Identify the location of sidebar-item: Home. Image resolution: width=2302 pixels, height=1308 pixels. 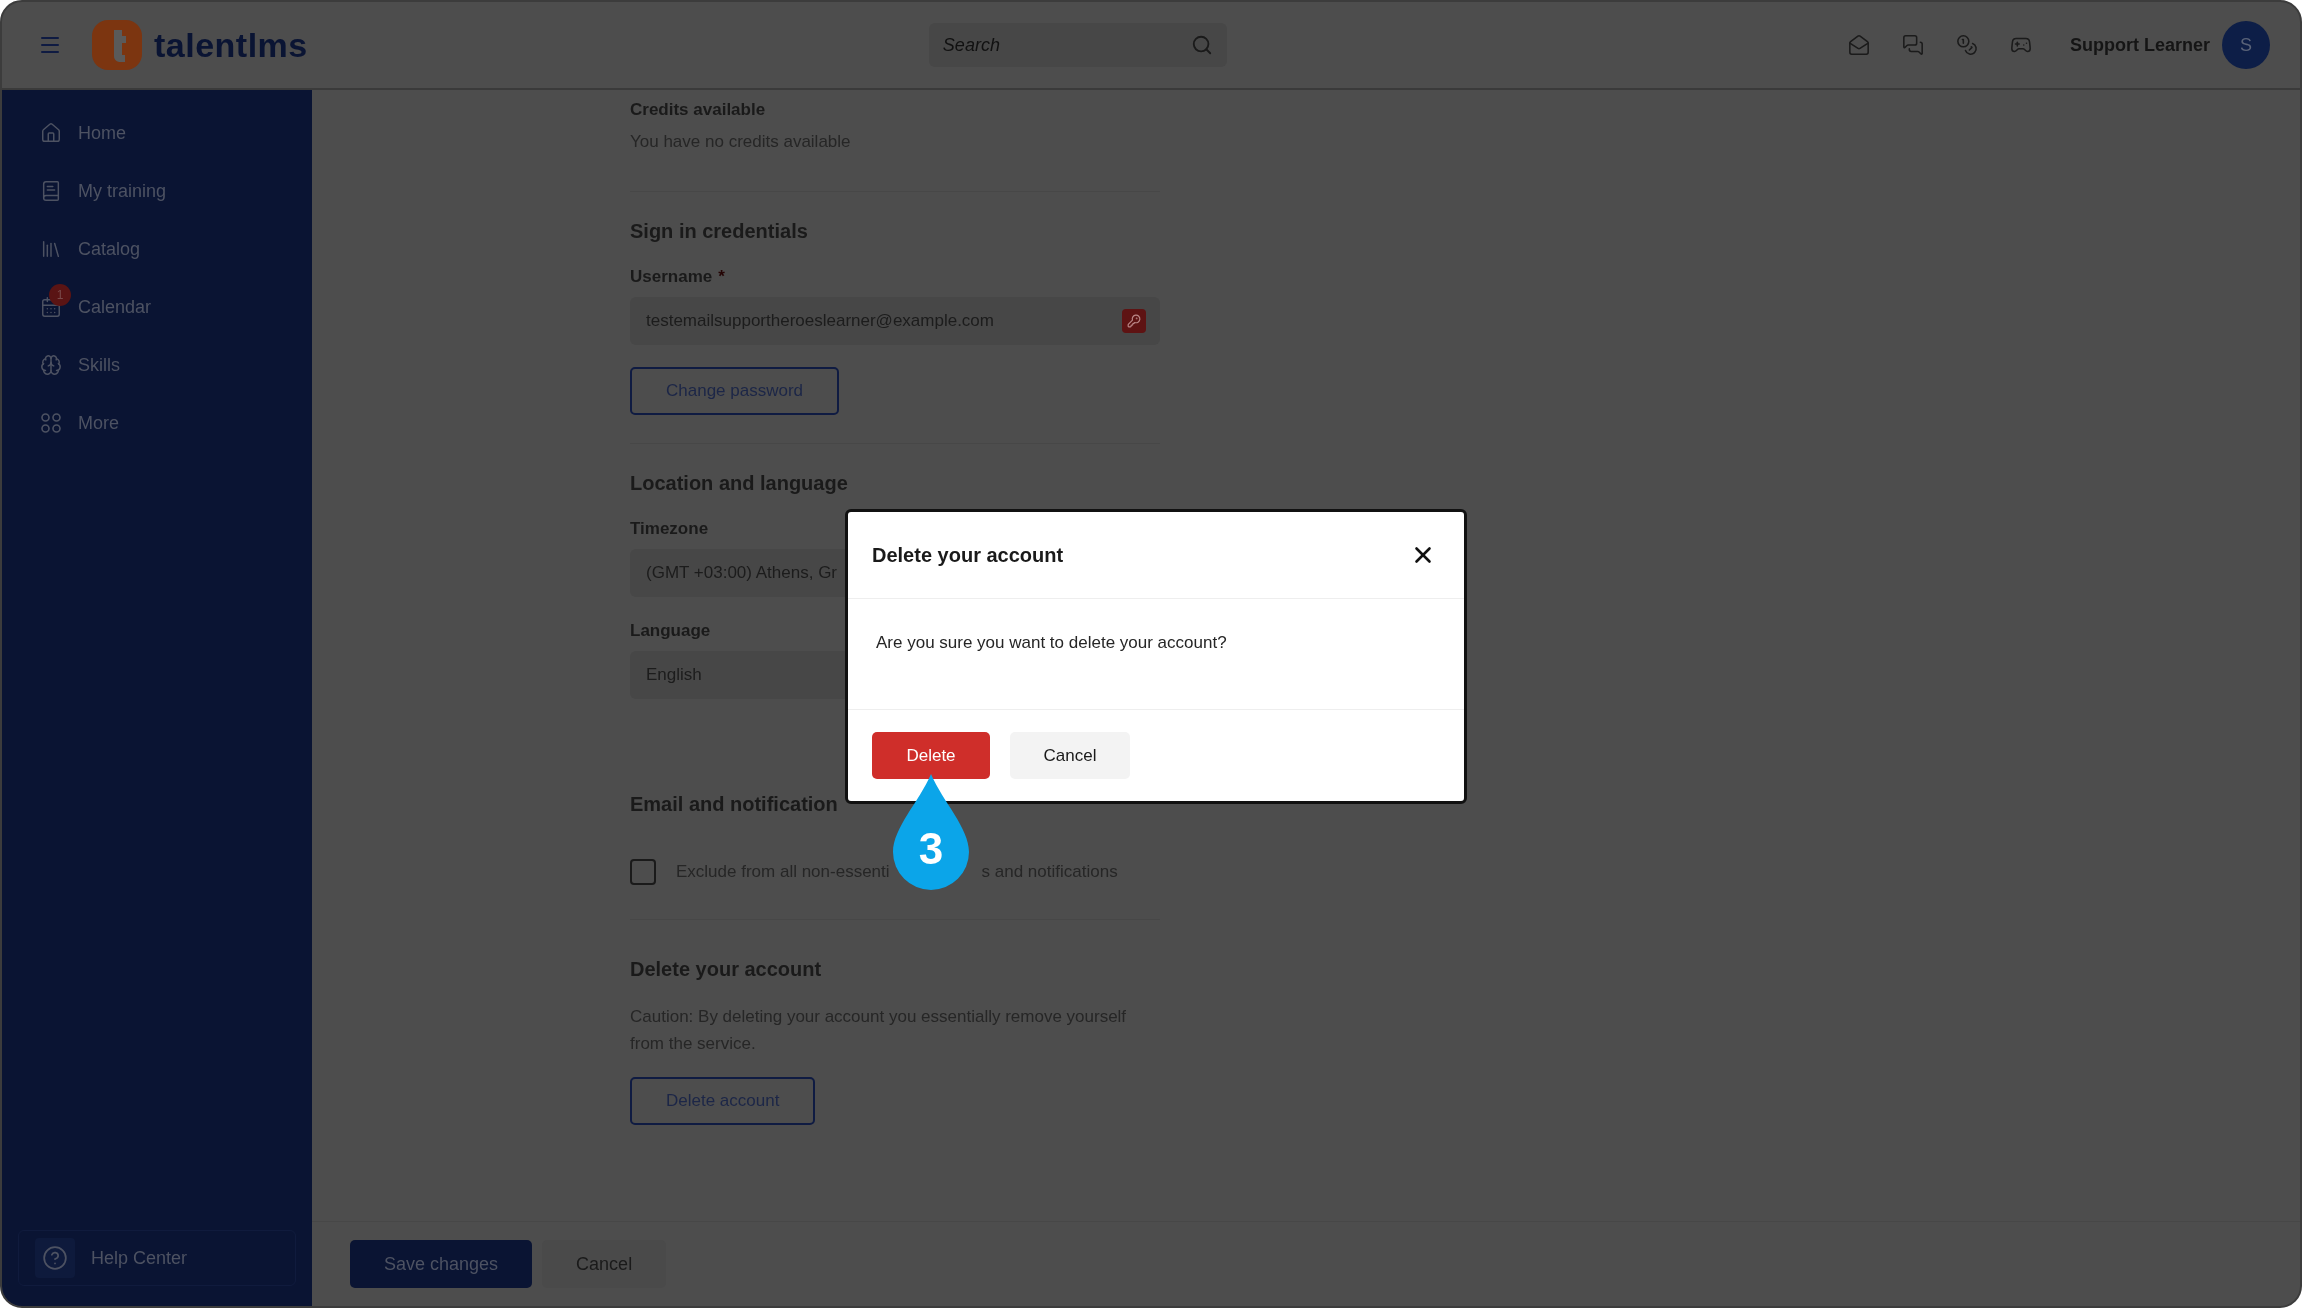
(157, 133).